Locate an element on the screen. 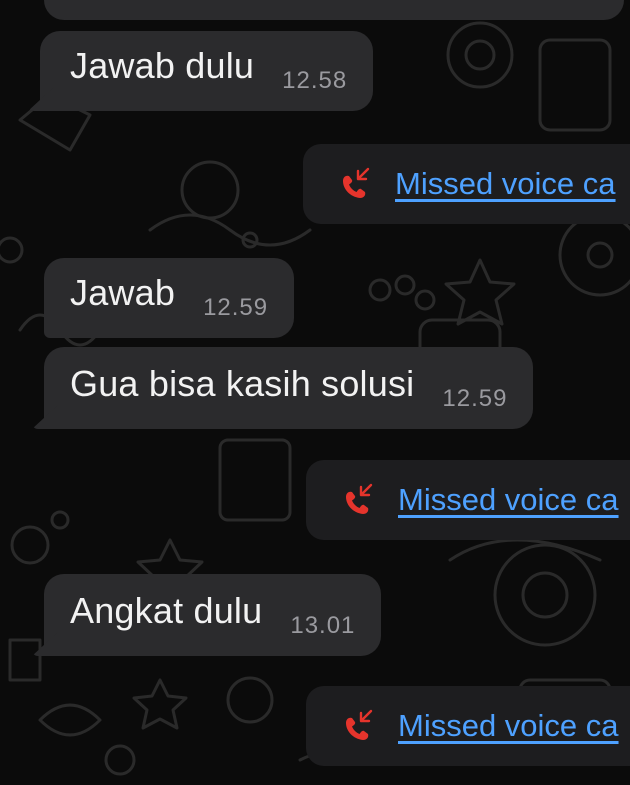  message-bubble-partial is located at coordinates (334, 10).